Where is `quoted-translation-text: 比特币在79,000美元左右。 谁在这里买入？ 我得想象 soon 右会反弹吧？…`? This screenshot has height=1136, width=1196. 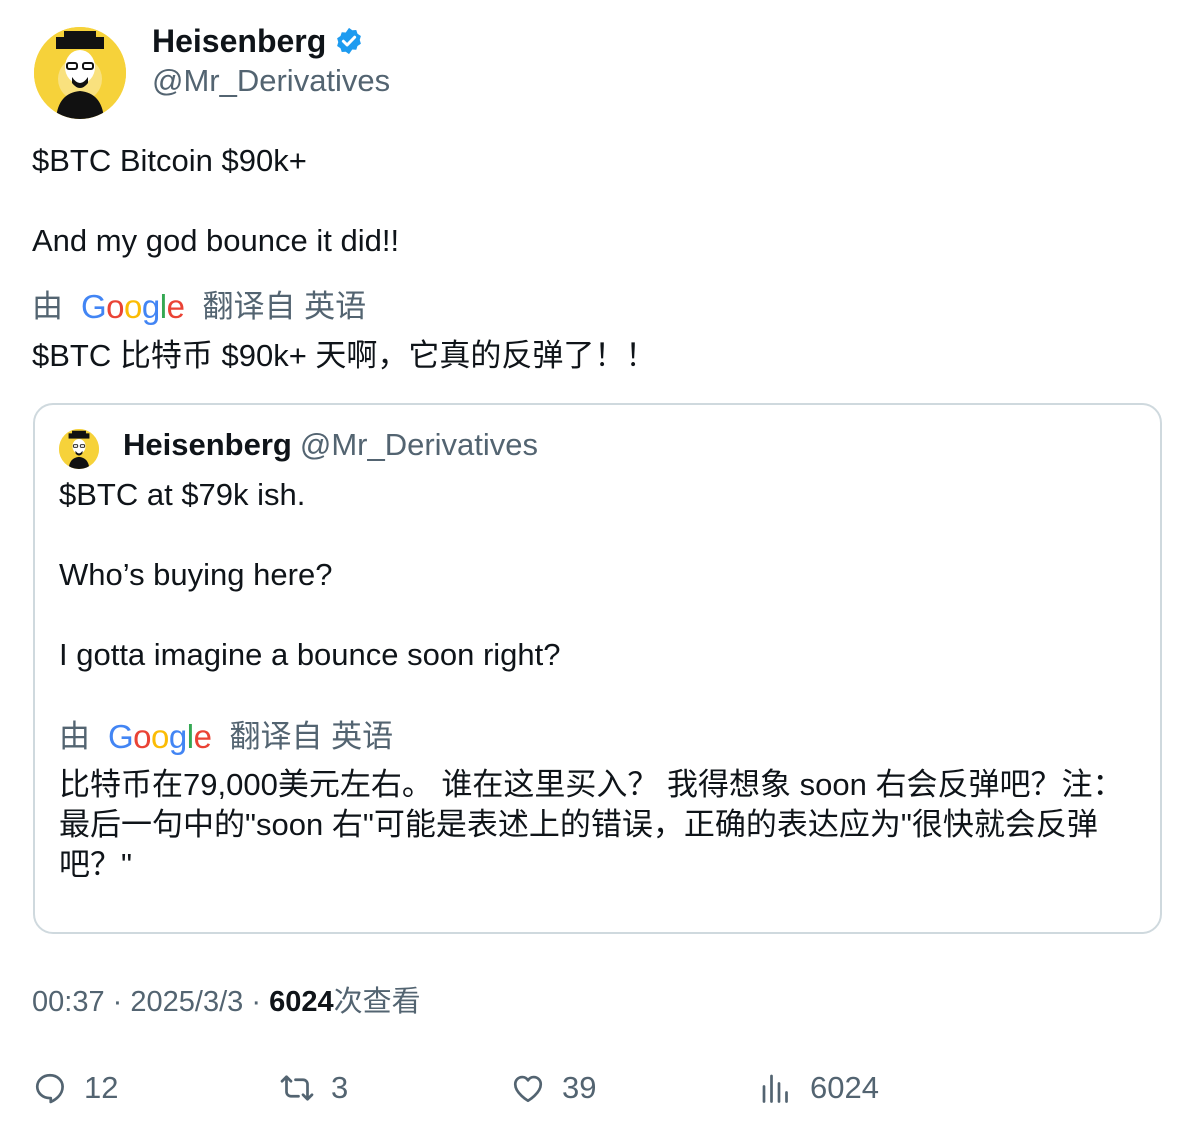 quoted-translation-text: 比特币在79,000美元左右。 谁在这里买入？ 我得想象 soon 右会反弹吧？… is located at coordinates (591, 824).